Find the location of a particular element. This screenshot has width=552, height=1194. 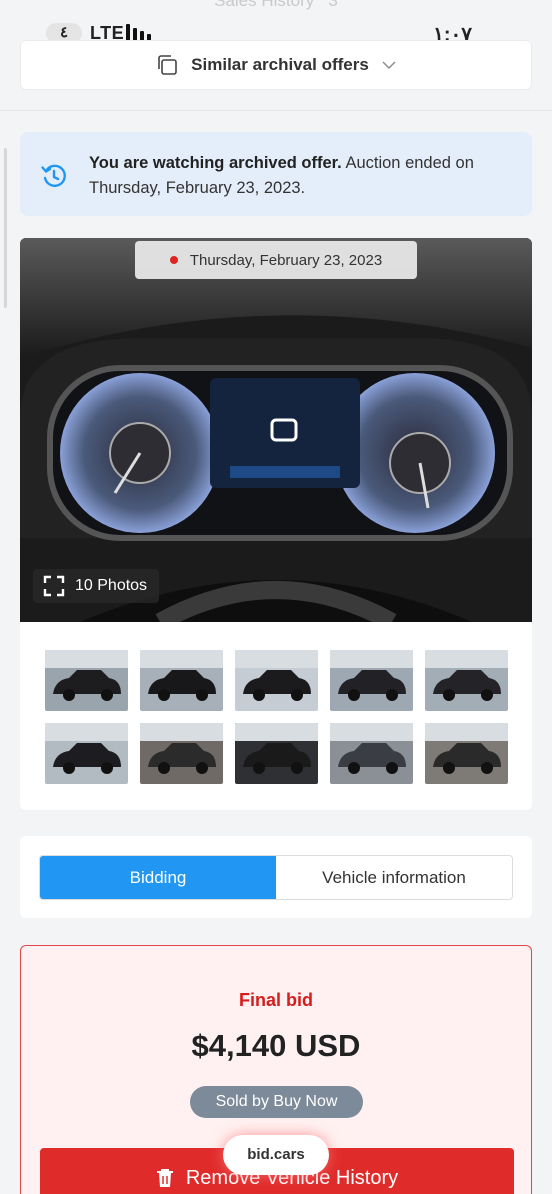

thumbnail-grid is located at coordinates (277, 717).